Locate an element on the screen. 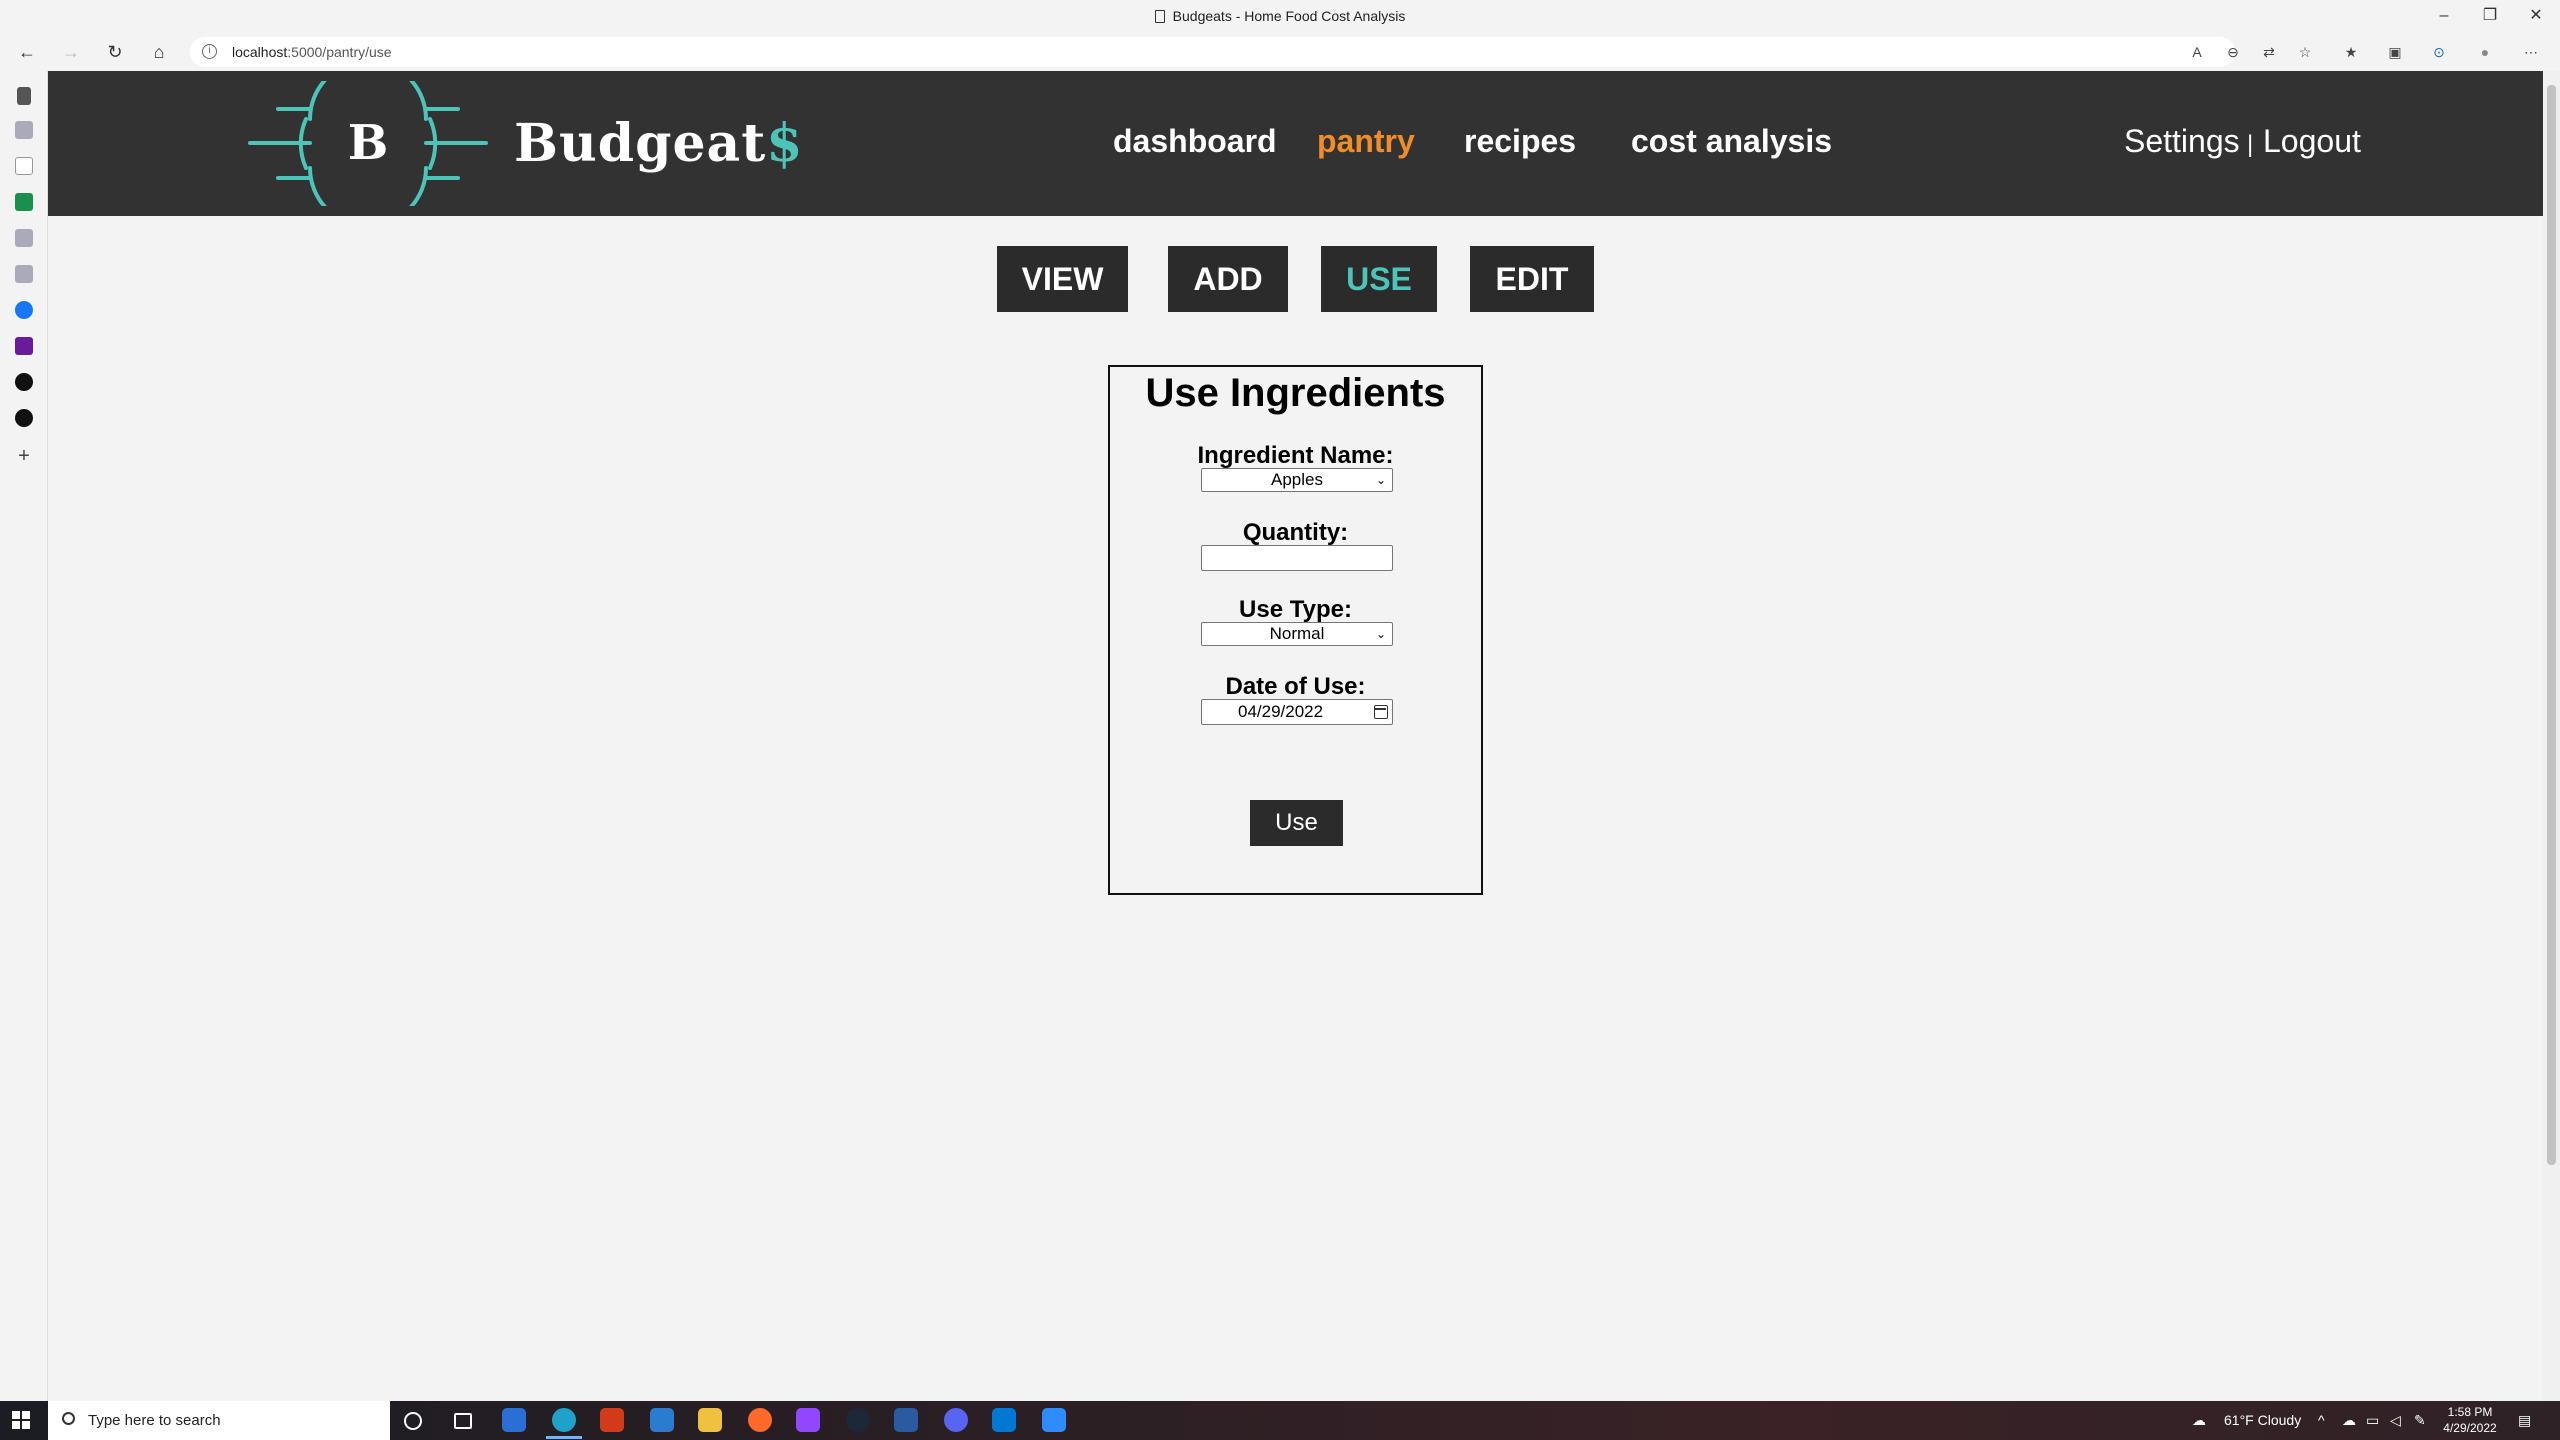  sheets-icon is located at coordinates (24, 202).